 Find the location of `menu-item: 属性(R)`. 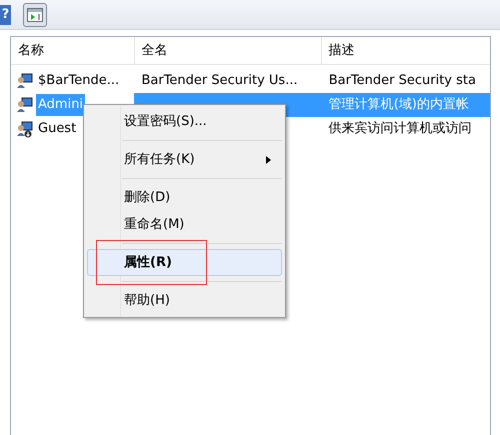

menu-item: 属性(R) is located at coordinates (184, 262).